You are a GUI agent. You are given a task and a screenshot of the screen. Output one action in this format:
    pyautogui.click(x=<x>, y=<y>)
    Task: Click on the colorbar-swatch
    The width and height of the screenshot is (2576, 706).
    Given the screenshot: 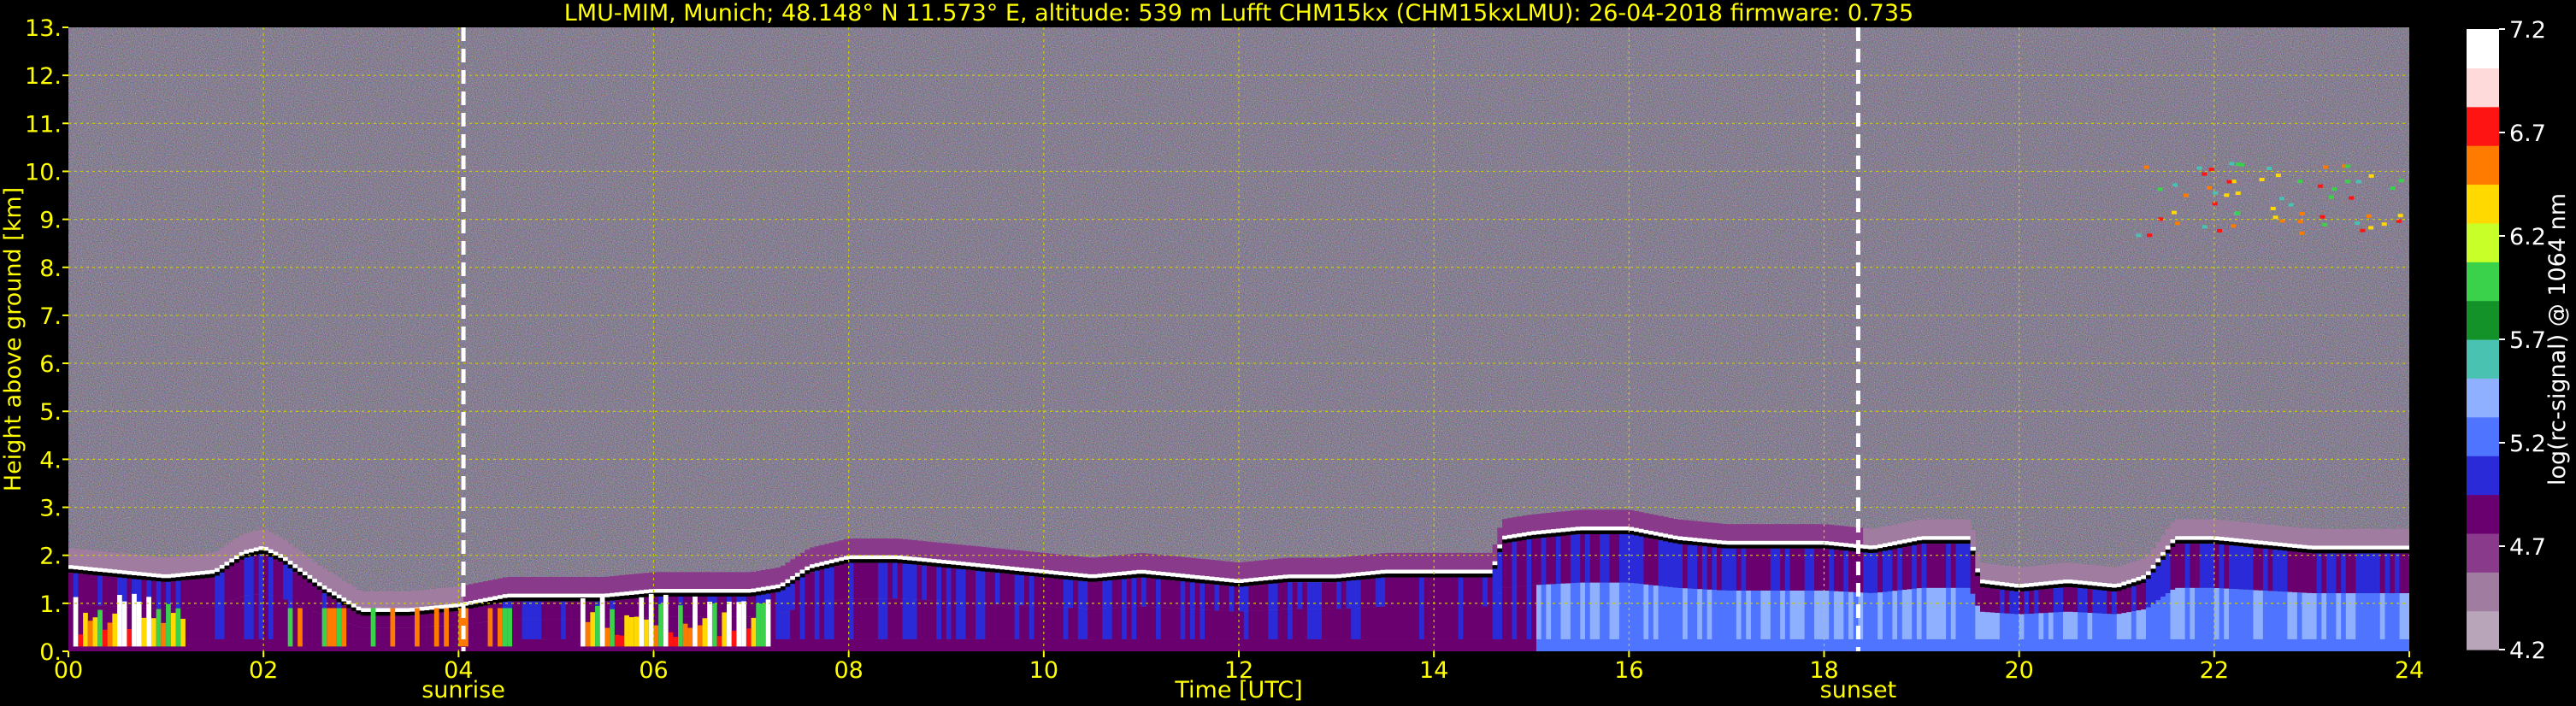 What is the action you would take?
    pyautogui.click(x=2483, y=165)
    